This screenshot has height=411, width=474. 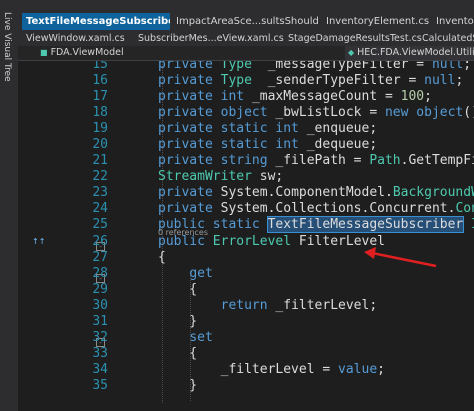 What do you see at coordinates (44, 52) in the screenshot?
I see `csharp-project-icon: ■` at bounding box center [44, 52].